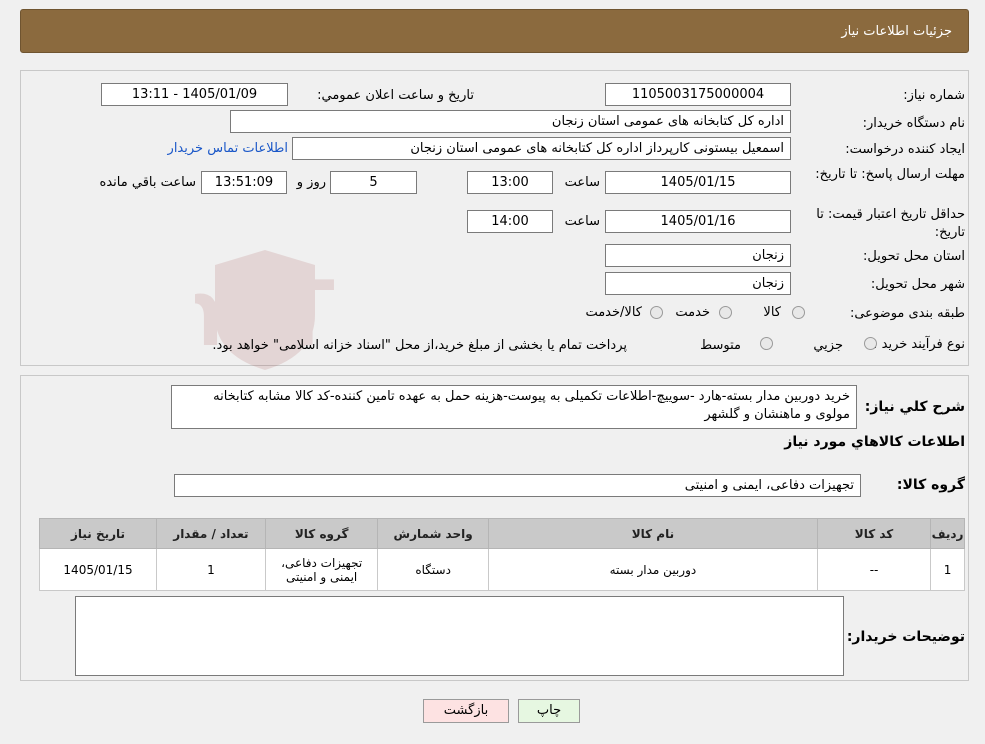 Image resolution: width=985 pixels, height=744 pixels. Describe the element at coordinates (698, 283) in the screenshot. I see `city-field: زنجان` at that location.